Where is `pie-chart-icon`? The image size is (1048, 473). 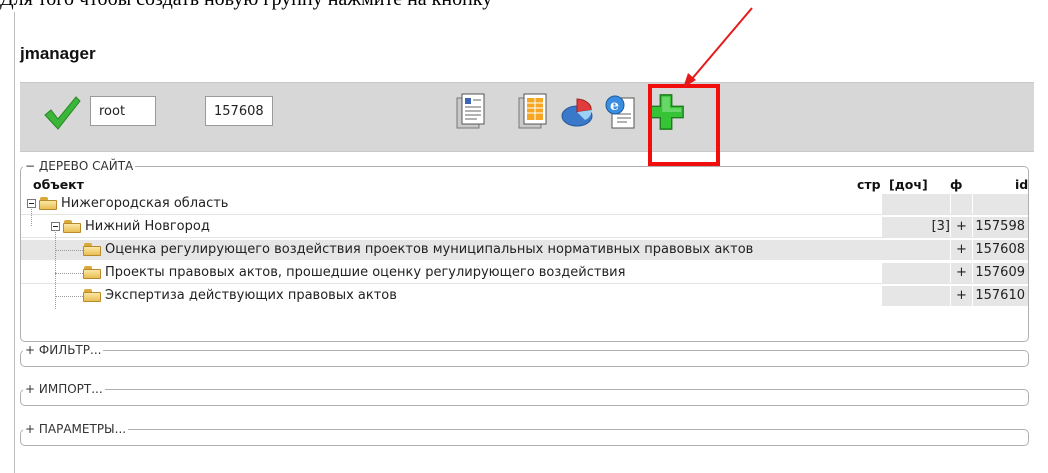 pie-chart-icon is located at coordinates (577, 112).